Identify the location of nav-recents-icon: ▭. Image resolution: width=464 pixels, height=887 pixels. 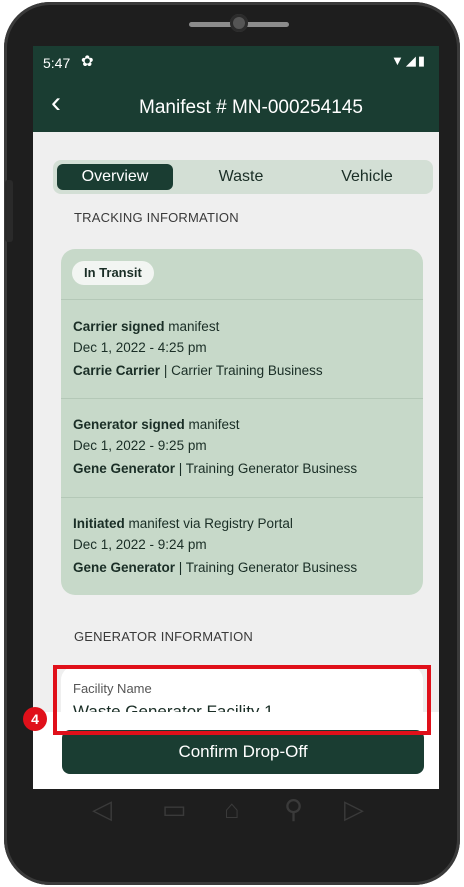
(174, 809).